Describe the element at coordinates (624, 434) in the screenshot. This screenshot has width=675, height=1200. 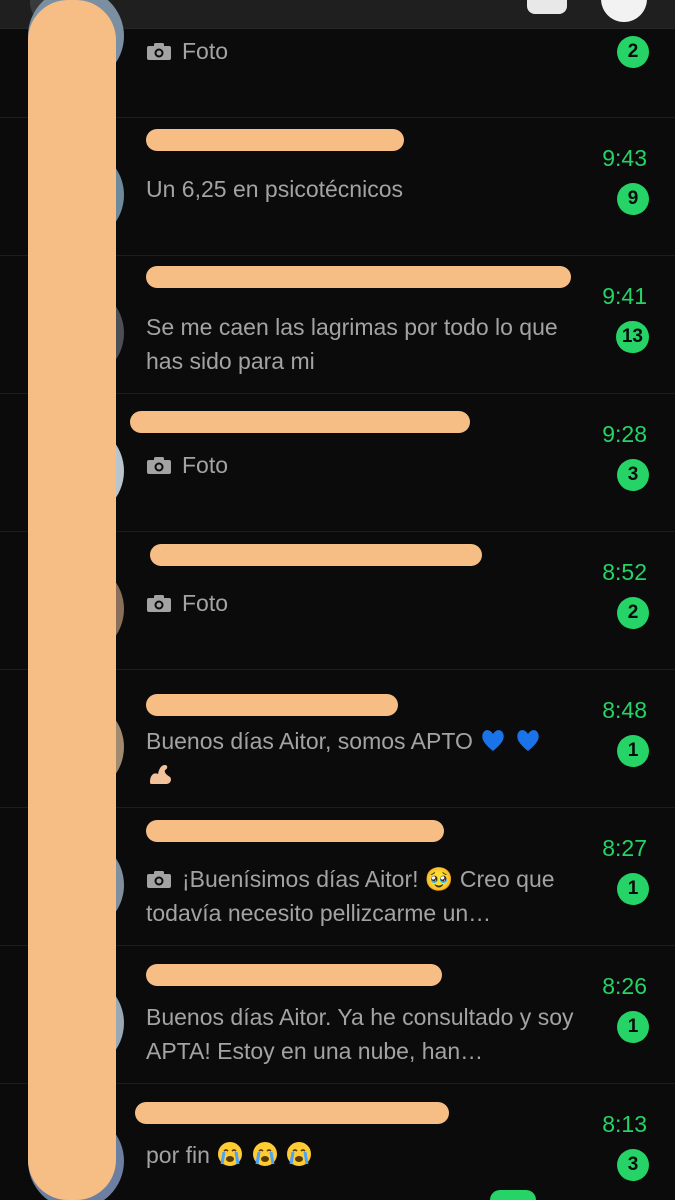
I see `message-time: 9:28` at that location.